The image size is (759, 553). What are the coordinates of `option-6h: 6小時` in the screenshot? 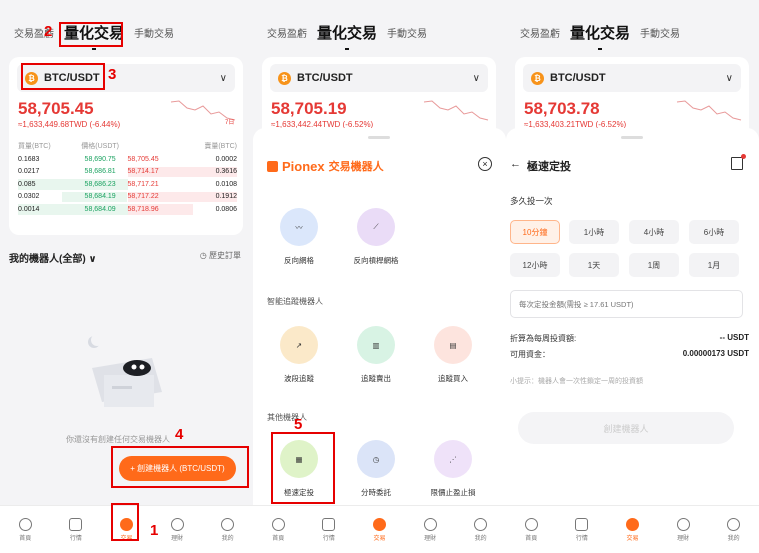 It's located at (714, 232).